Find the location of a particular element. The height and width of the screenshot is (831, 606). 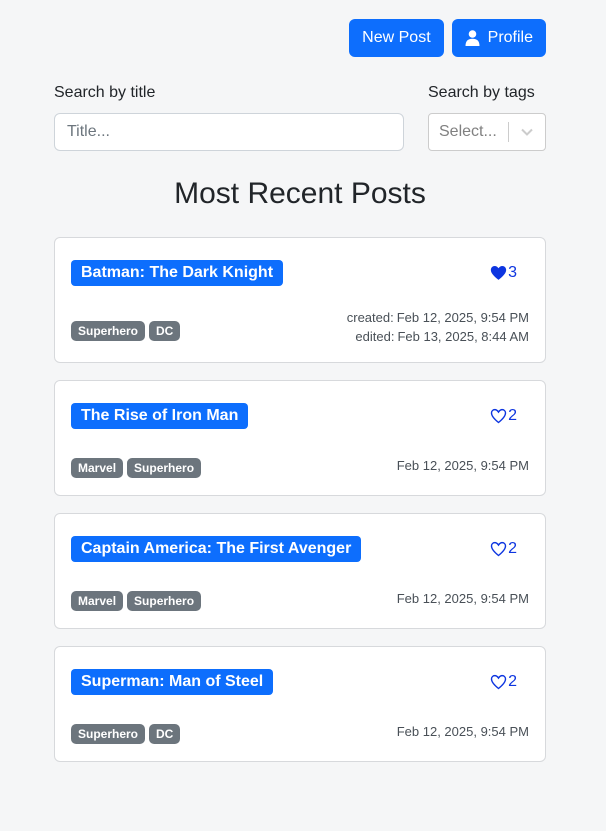

post-title-link: Captain America: The First Avenger is located at coordinates (216, 549).